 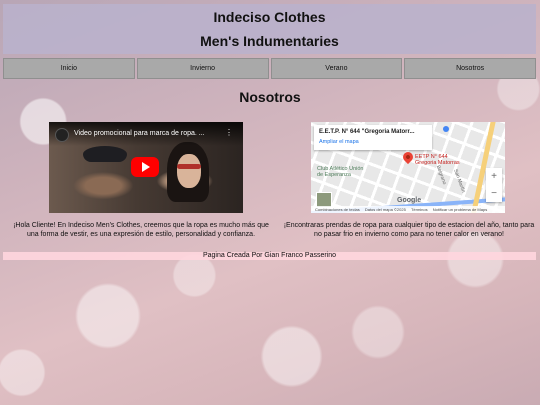 What do you see at coordinates (409, 200) in the screenshot?
I see `google-logo: Google` at bounding box center [409, 200].